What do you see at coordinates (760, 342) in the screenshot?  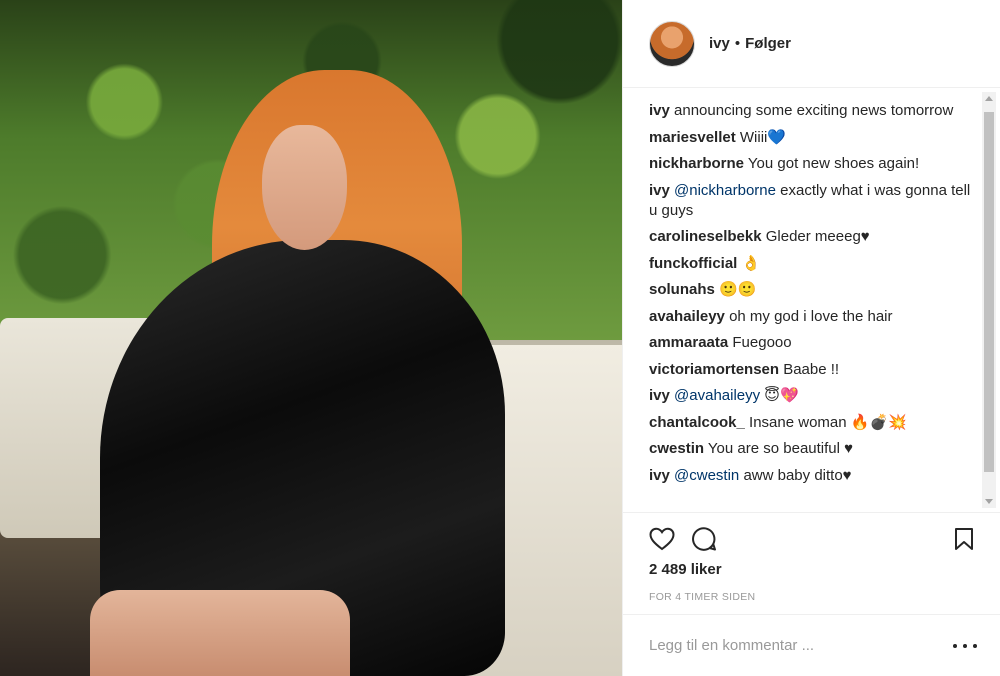 I see `comment-text: Fuegooo` at bounding box center [760, 342].